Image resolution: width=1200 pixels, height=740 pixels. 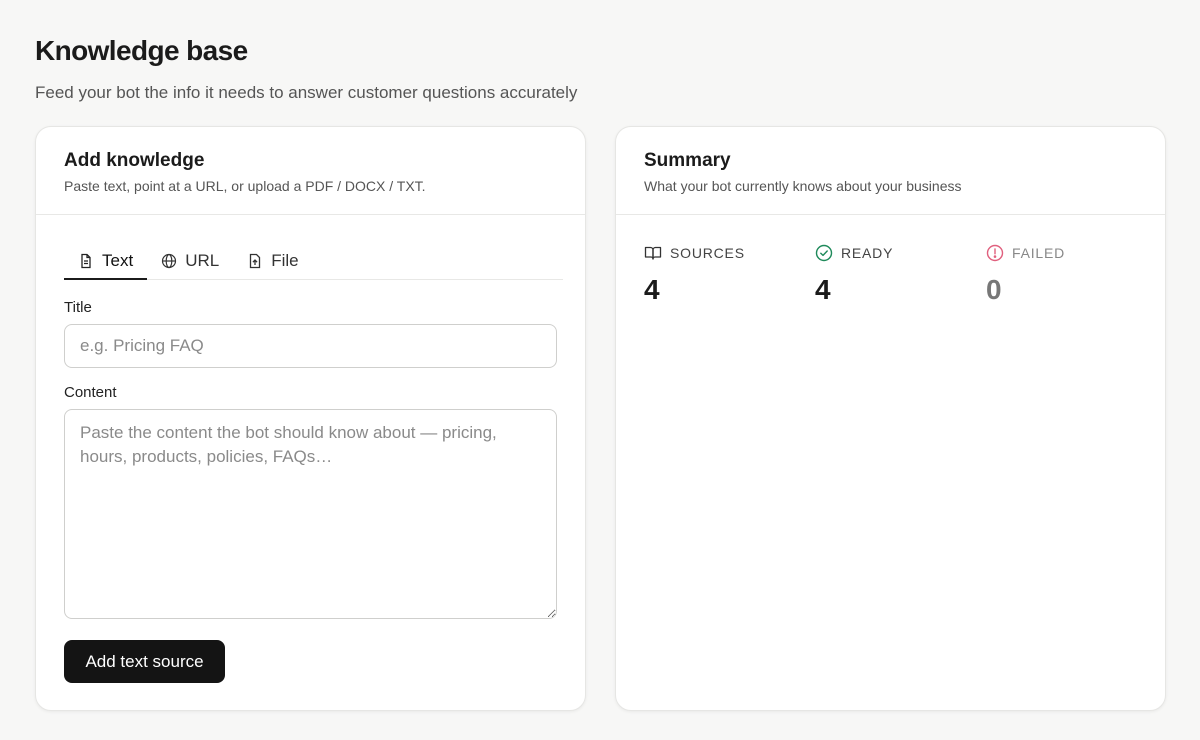 I want to click on add-text-source-button: Add text source, so click(x=144, y=661).